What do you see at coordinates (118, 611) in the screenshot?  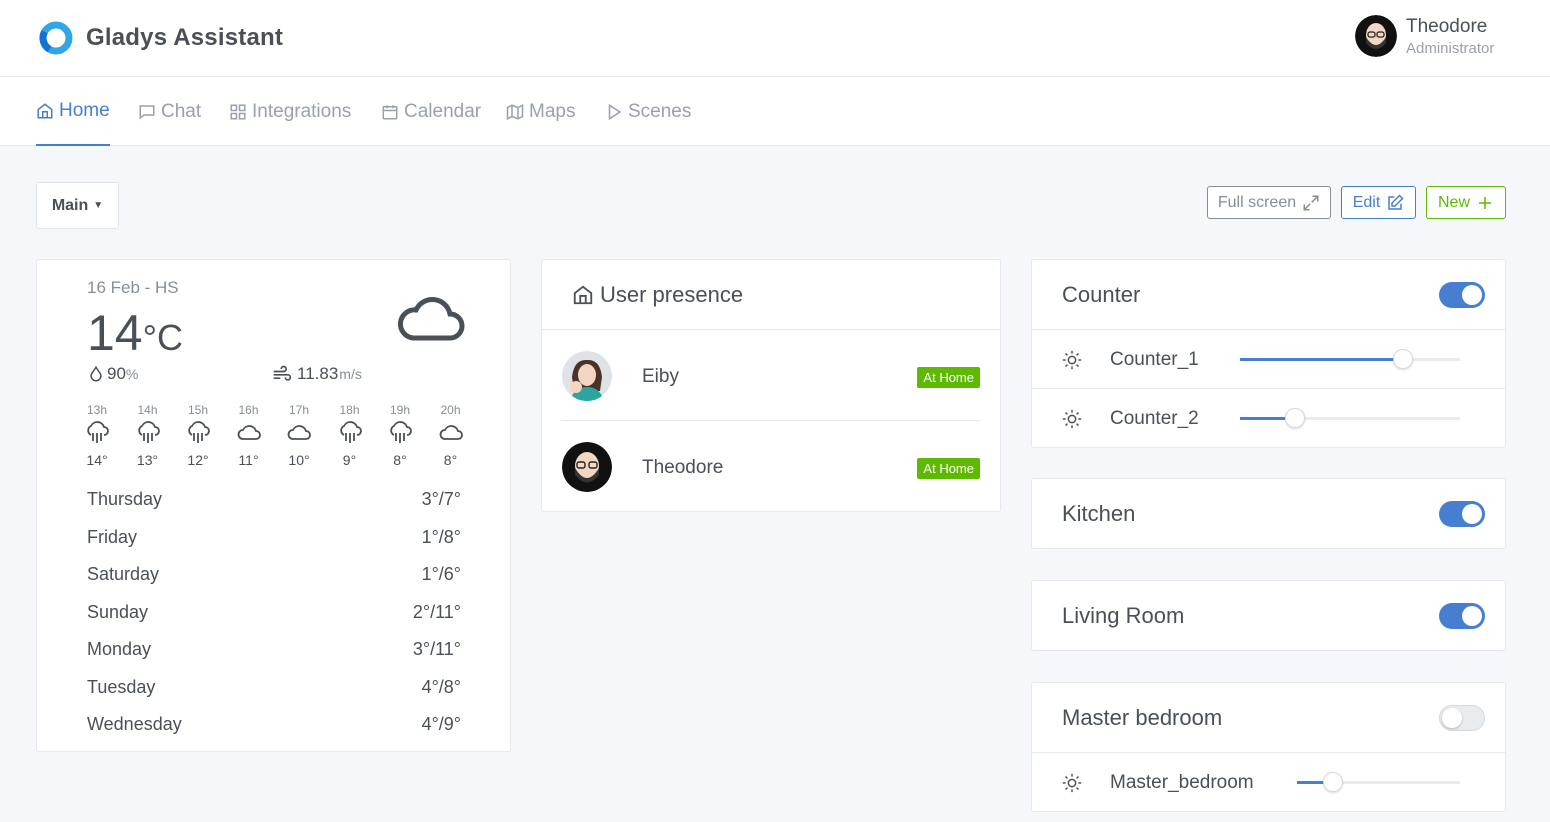 I see `day-name: Sunday` at bounding box center [118, 611].